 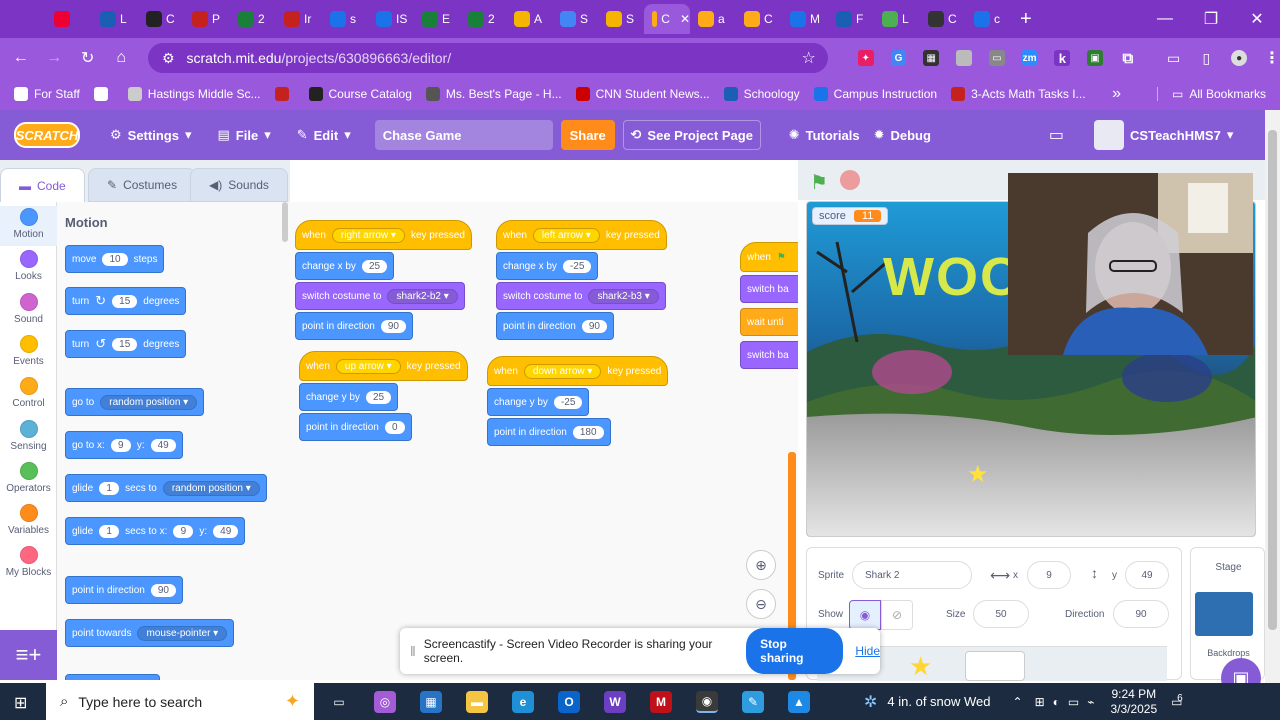 What do you see at coordinates (1133, 702) in the screenshot?
I see `clock: 9:24 PM 3/3/2025` at bounding box center [1133, 702].